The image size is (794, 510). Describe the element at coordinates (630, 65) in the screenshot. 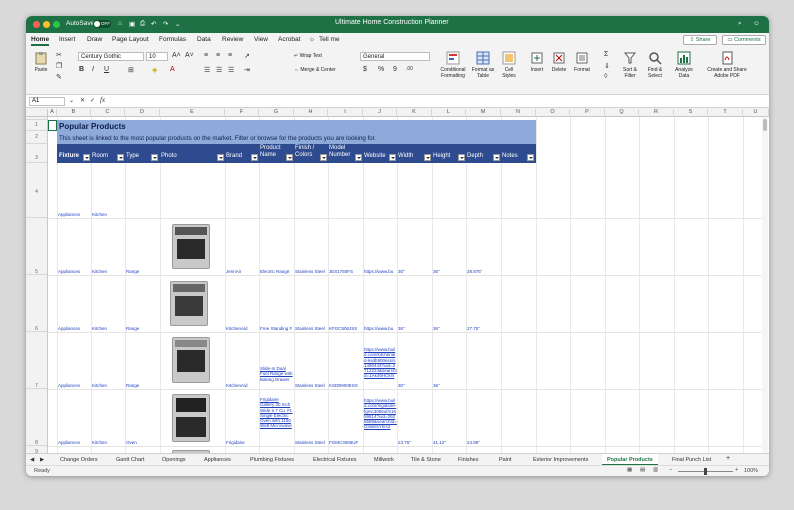

I see `sort-filter-button: Sort & Filter` at that location.